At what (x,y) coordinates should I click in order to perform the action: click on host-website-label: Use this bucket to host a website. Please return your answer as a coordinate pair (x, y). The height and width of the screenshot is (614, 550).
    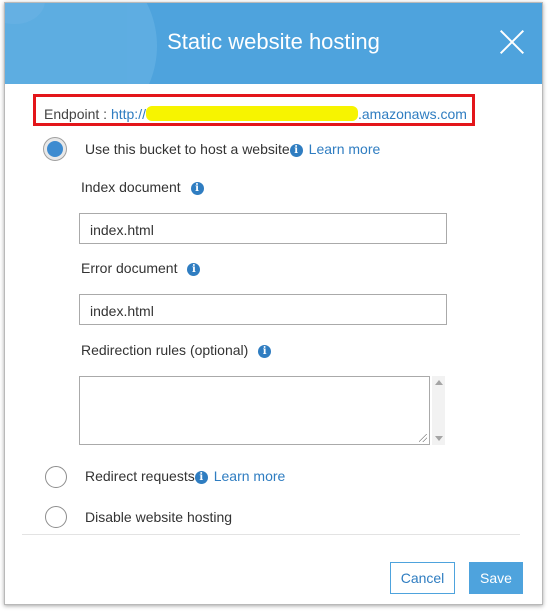
    Looking at the image, I should click on (187, 149).